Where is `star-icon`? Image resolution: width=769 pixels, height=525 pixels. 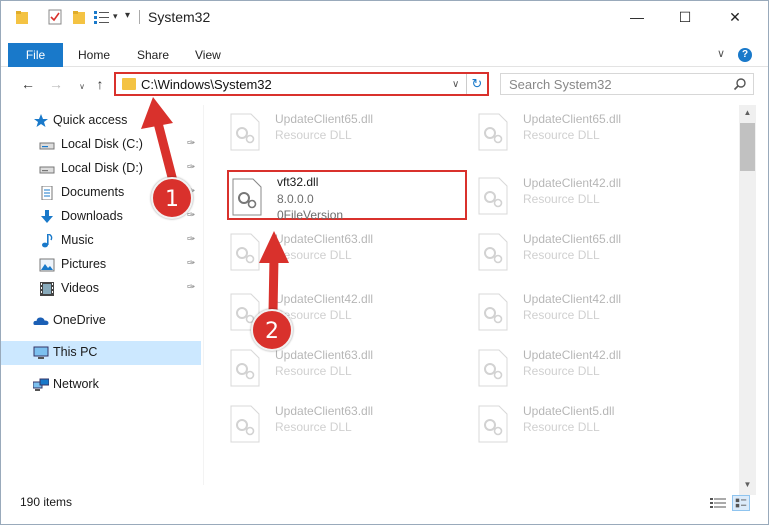
star-icon is located at coordinates (41, 120).